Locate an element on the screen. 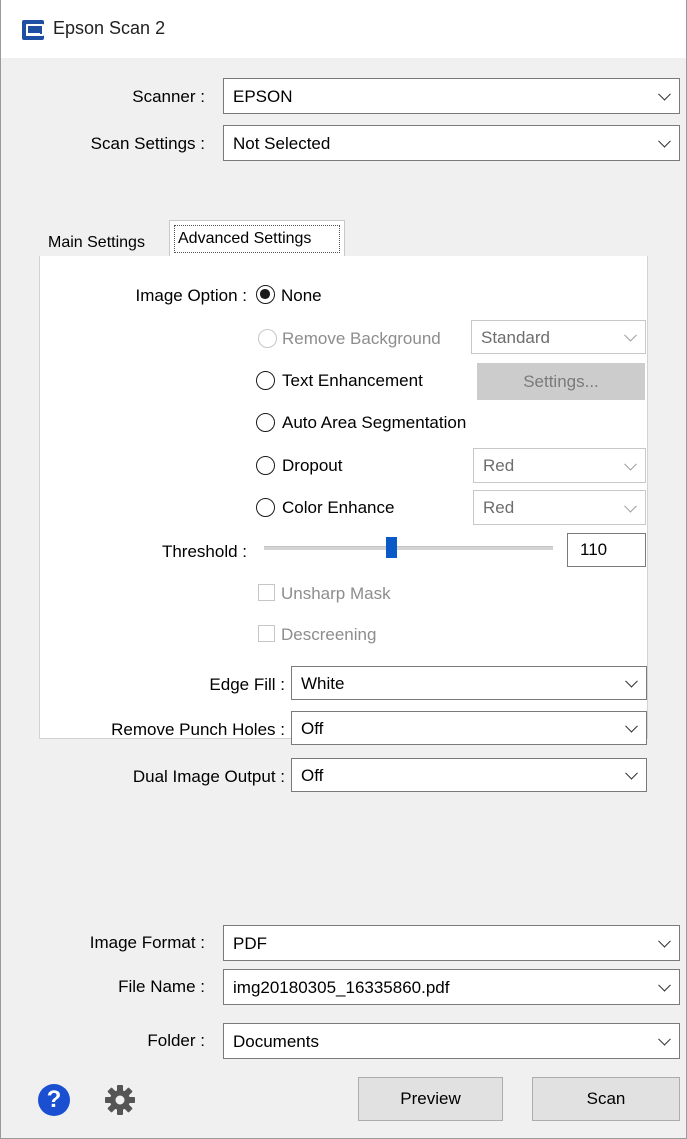 Image resolution: width=687 pixels, height=1139 pixels. dual-image-output-label: Dual Image Output : is located at coordinates (208, 776).